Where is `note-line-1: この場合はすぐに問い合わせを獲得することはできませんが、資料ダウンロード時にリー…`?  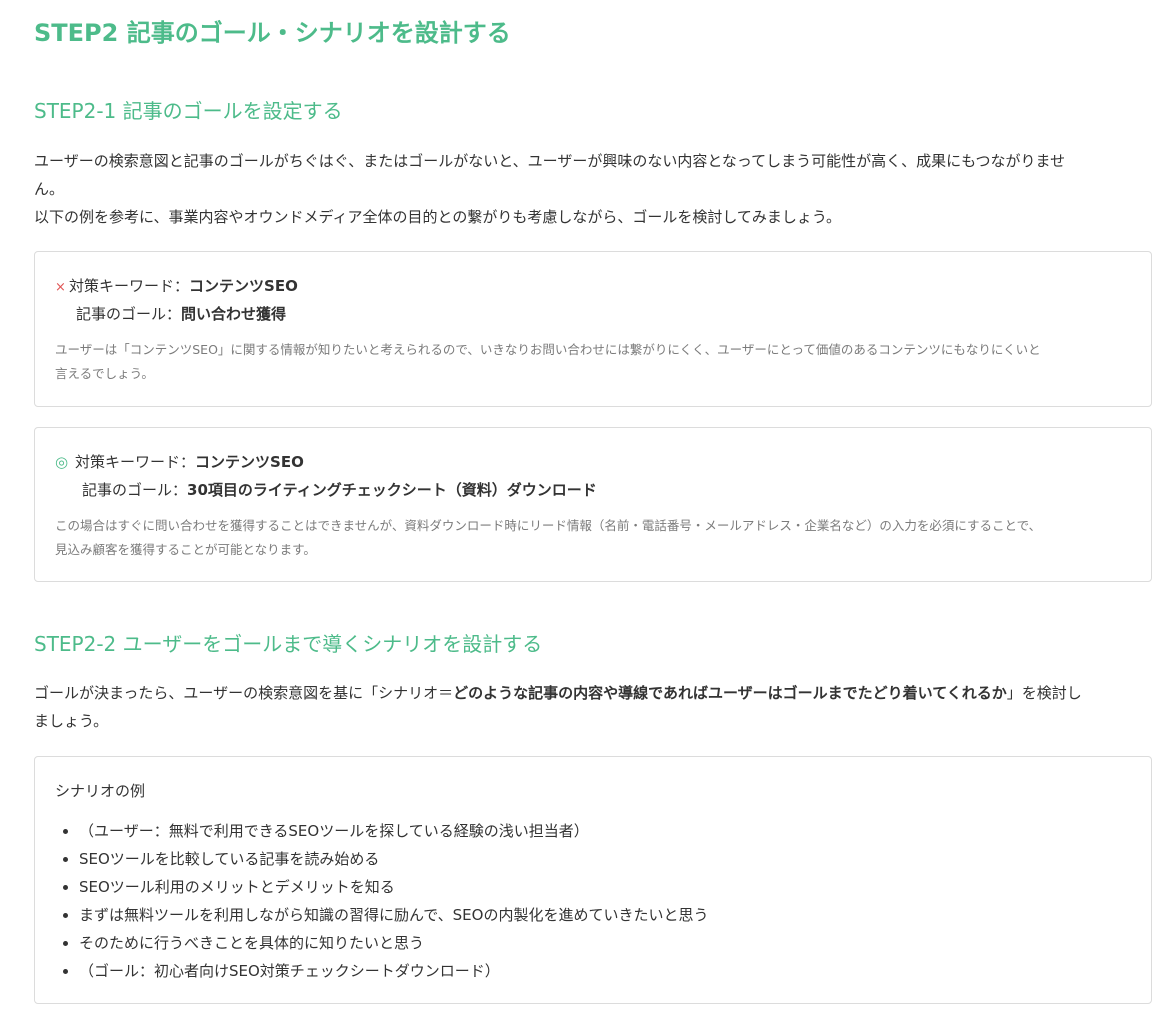 note-line-1: この場合はすぐに問い合わせを獲得することはできませんが、資料ダウンロード時にリー… is located at coordinates (548, 525).